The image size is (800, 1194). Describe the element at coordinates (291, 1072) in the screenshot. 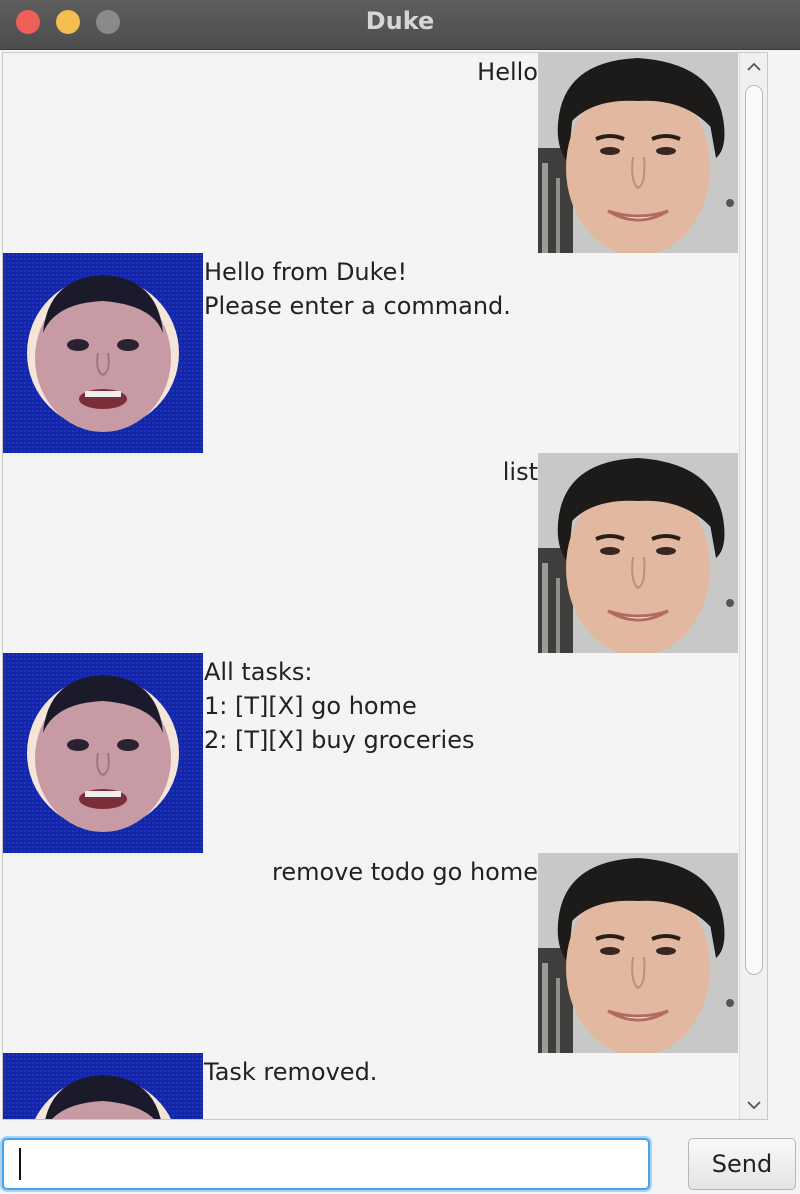

I see `duke-message-text: Task removed.` at that location.